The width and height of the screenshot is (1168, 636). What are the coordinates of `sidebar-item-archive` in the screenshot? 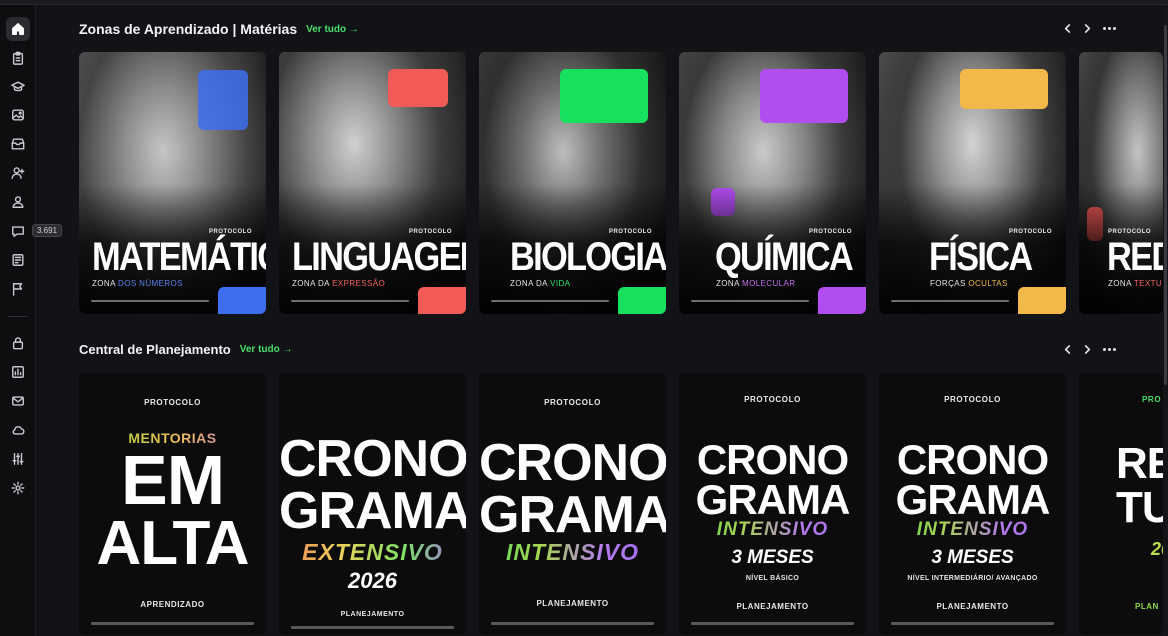 It's located at (18, 144).